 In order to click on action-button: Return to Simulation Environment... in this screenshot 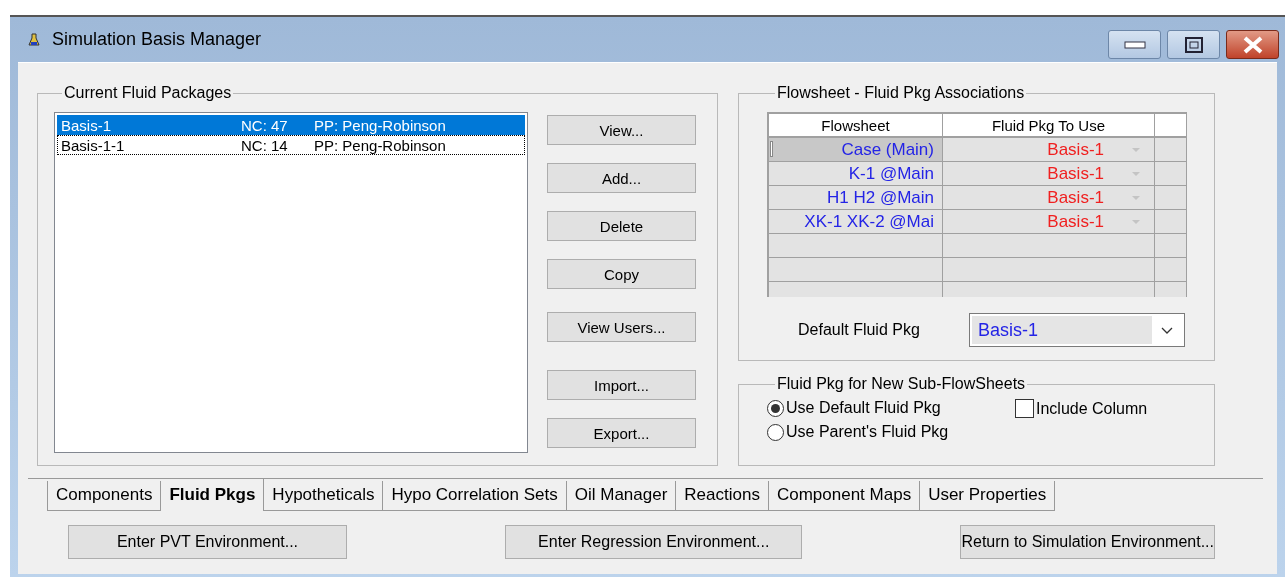, I will do `click(1087, 542)`.